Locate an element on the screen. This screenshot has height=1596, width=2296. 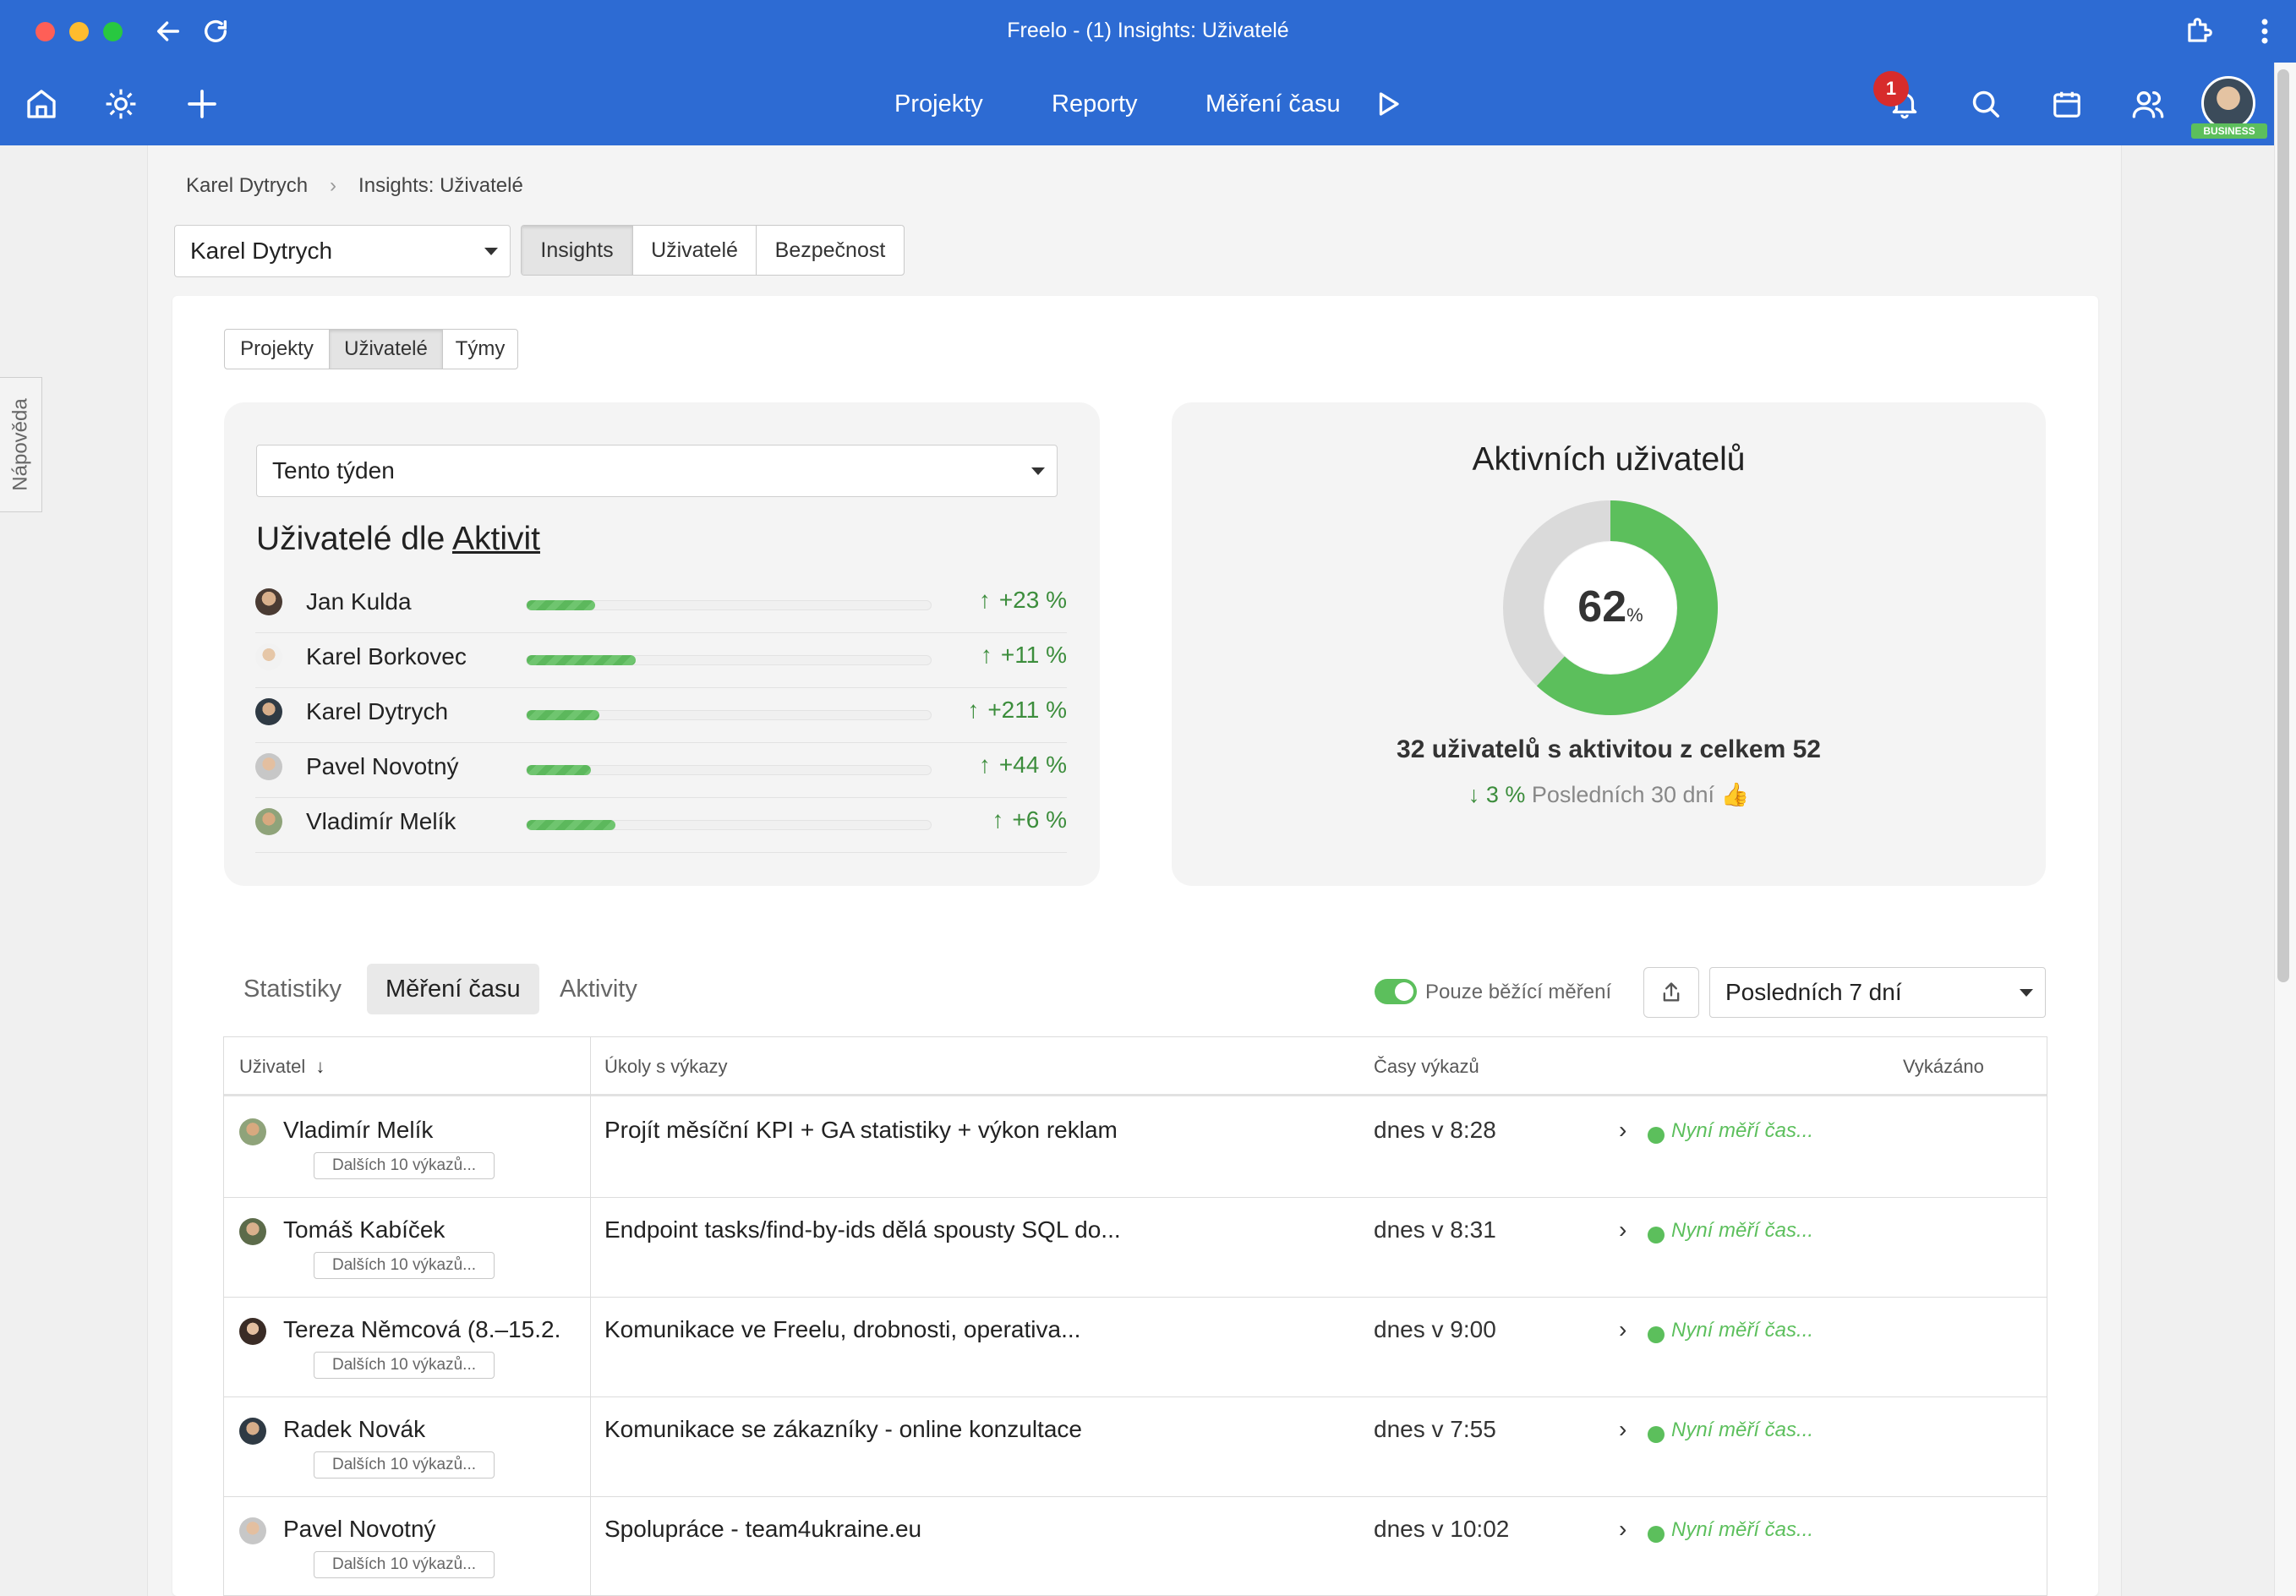
gear-icon is located at coordinates (121, 104).